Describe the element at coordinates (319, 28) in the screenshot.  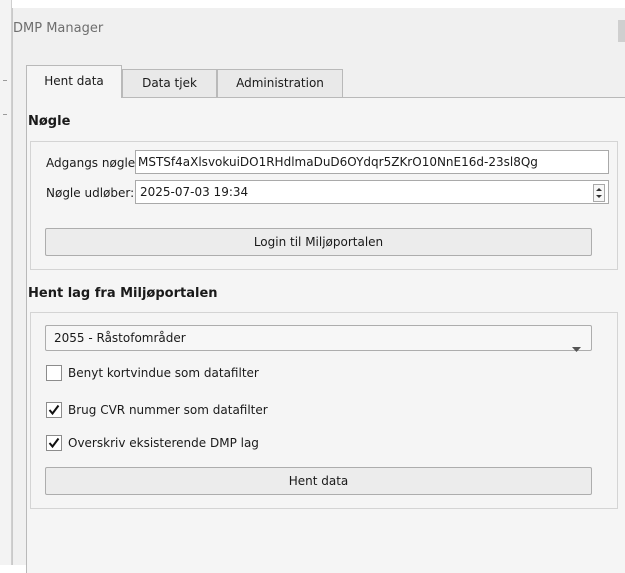
I see `title-bar: DMP Manager` at that location.